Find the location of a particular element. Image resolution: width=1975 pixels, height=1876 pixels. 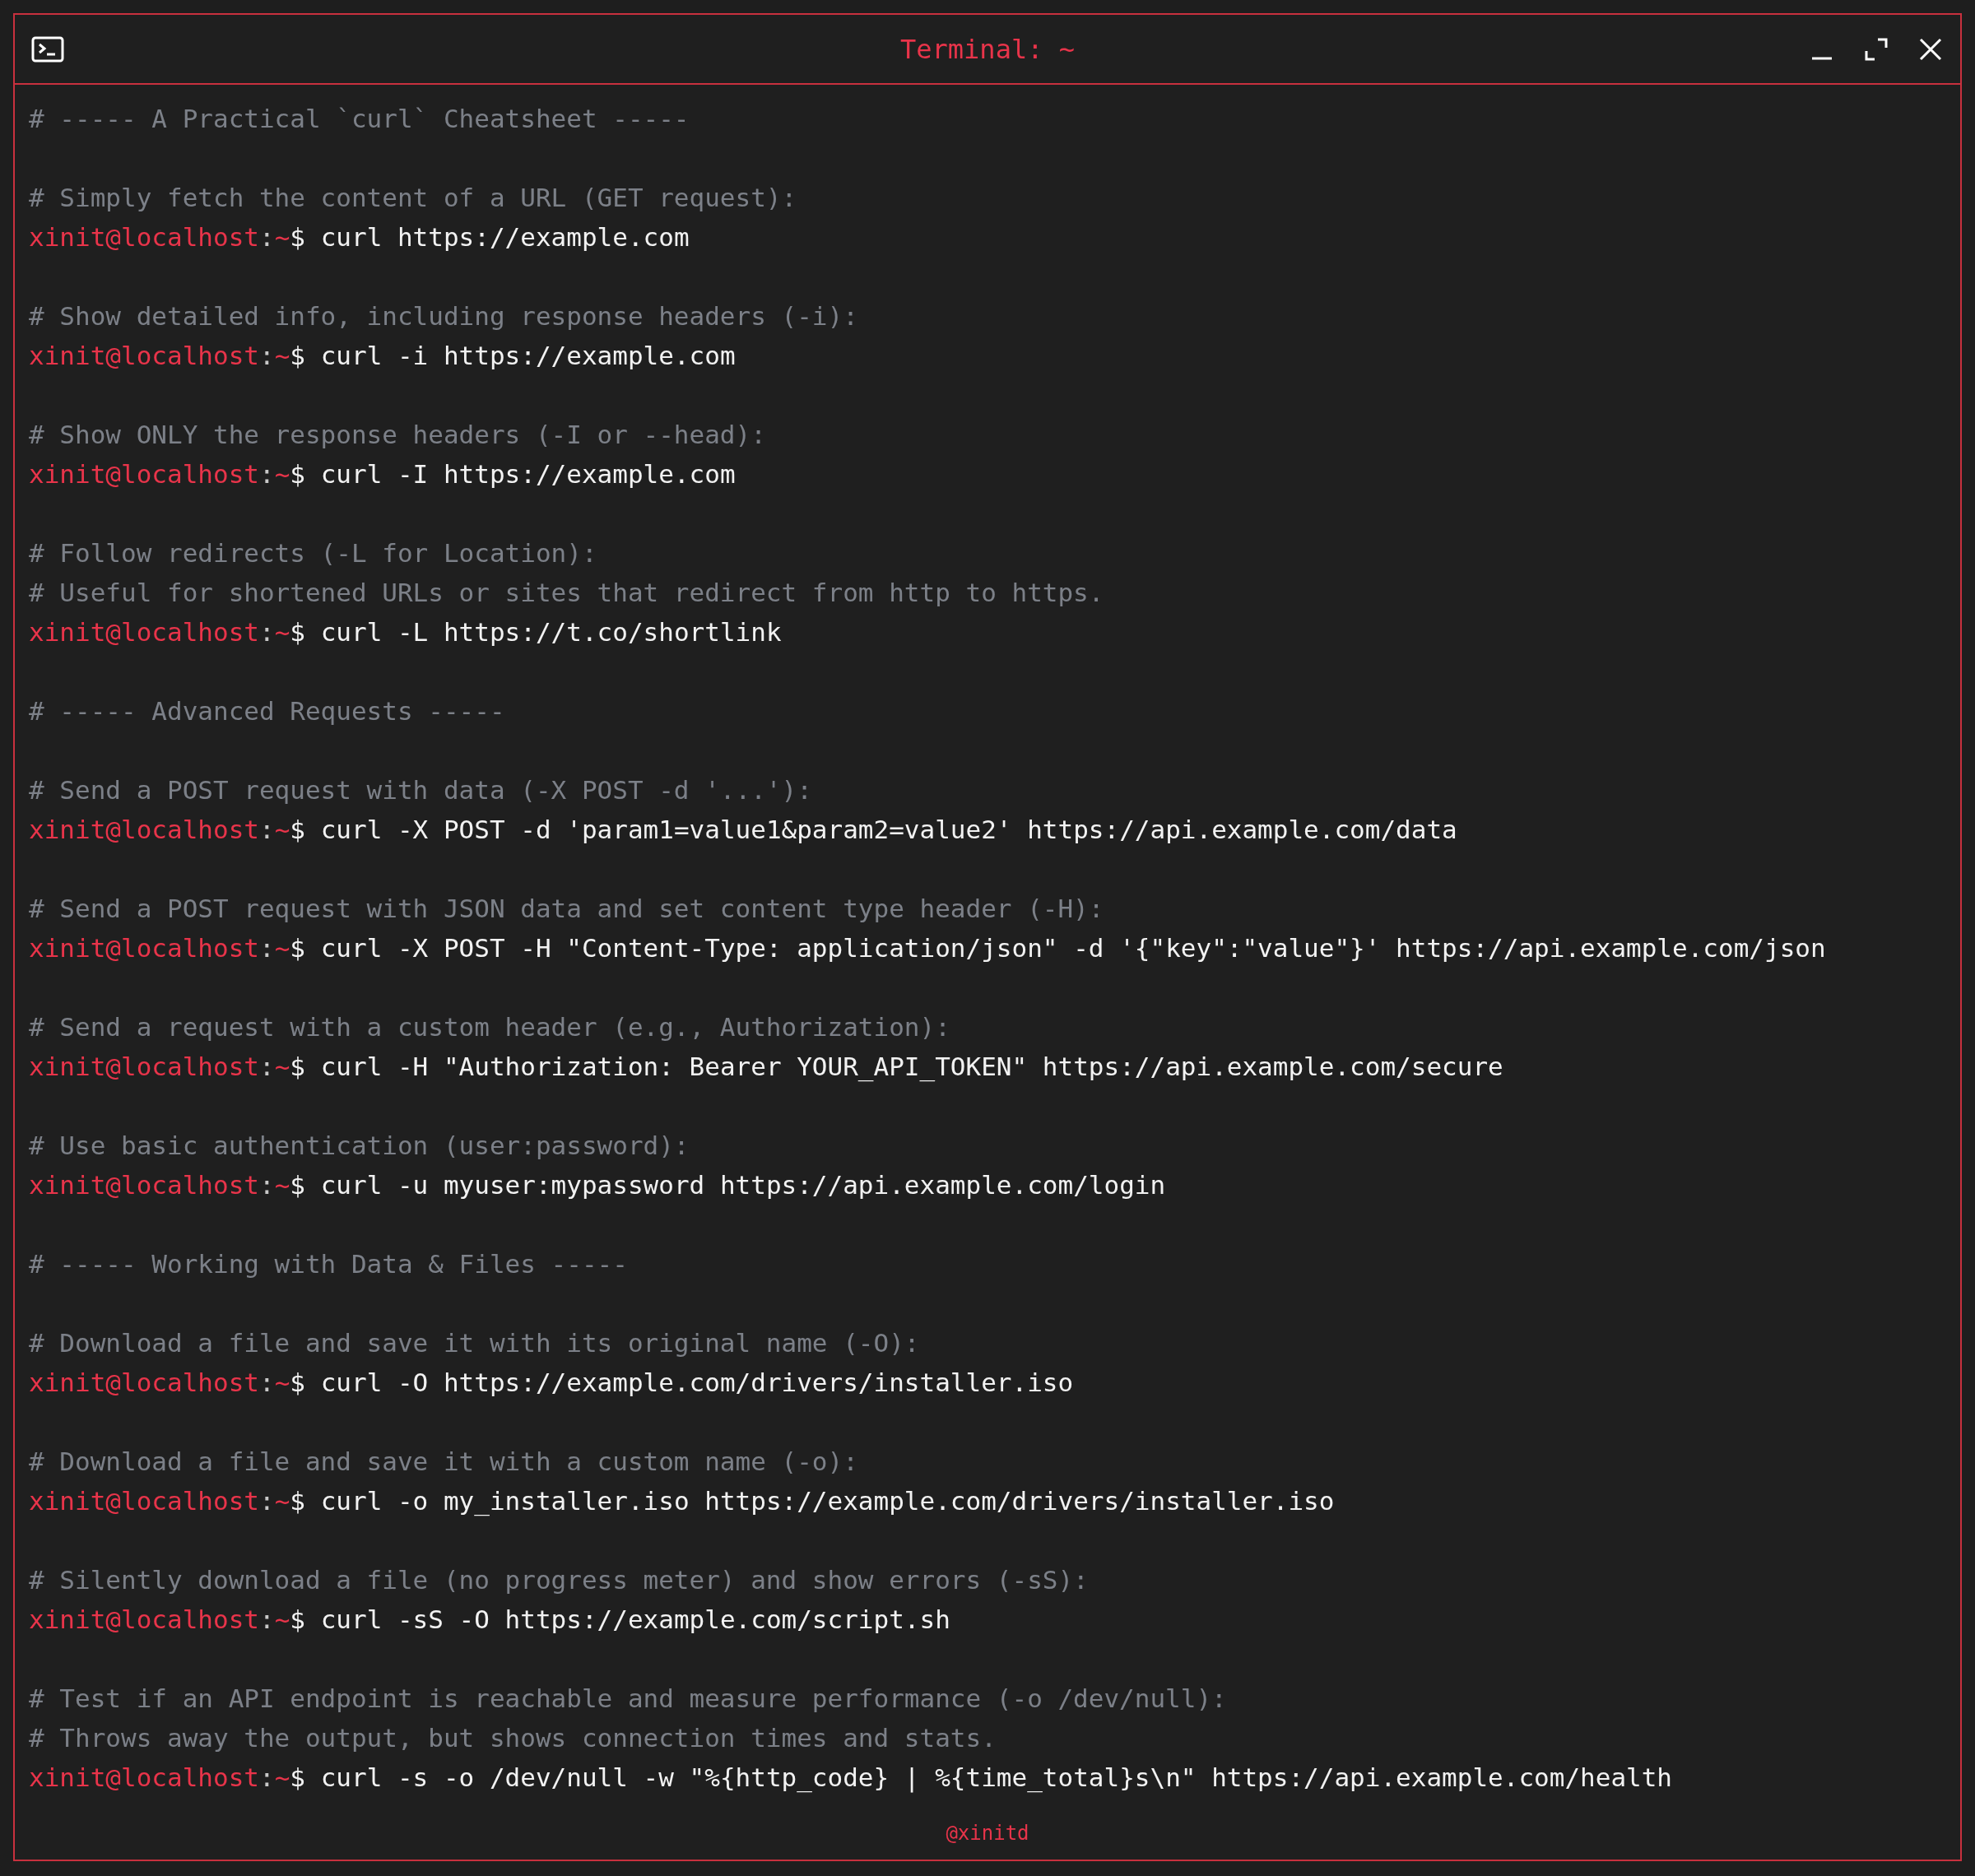

command-line: xinit@localhost:~$ curl -X POST -d 'param1=value1&param2=value2' https://api.example.com/data is located at coordinates (743, 830).